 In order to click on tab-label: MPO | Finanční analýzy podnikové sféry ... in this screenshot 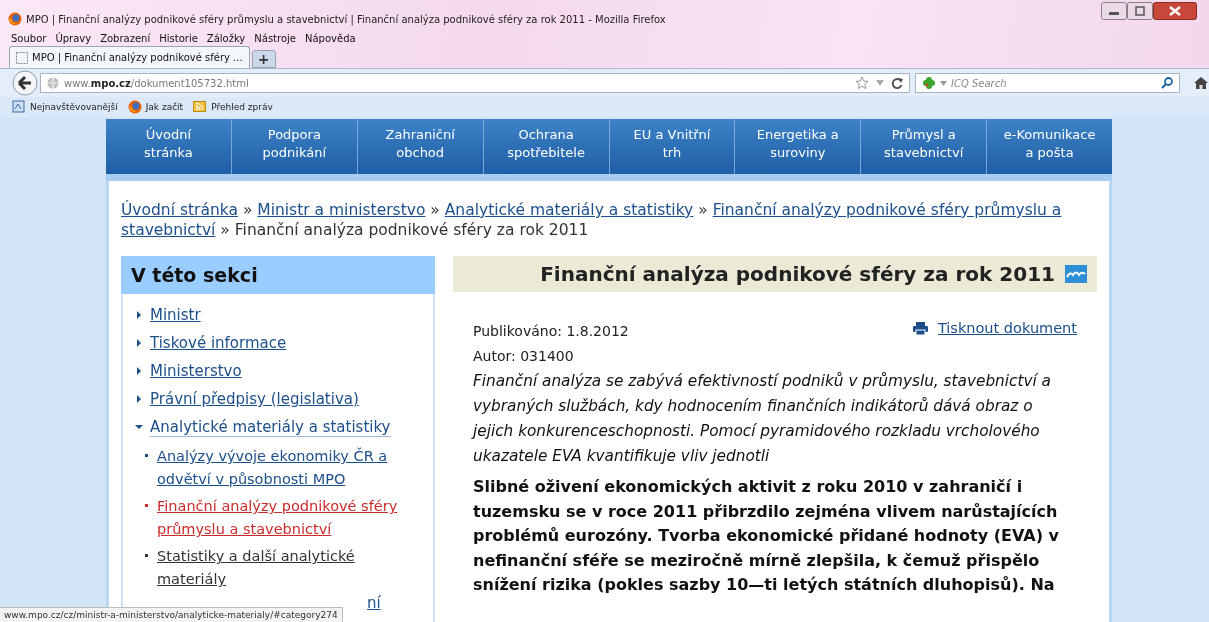, I will do `click(137, 57)`.